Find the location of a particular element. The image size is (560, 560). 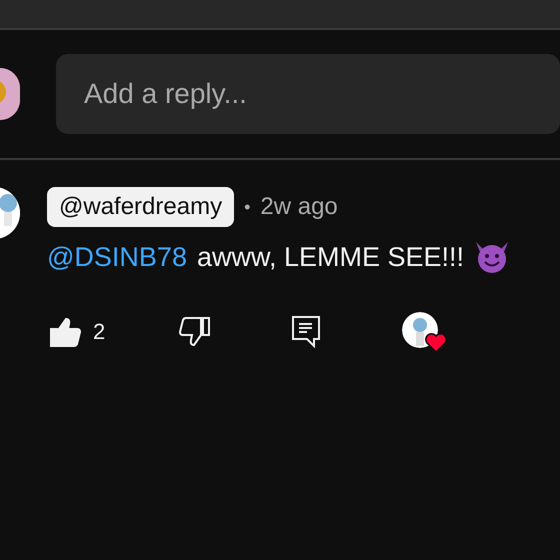

thumbs-down-icon is located at coordinates (195, 331).